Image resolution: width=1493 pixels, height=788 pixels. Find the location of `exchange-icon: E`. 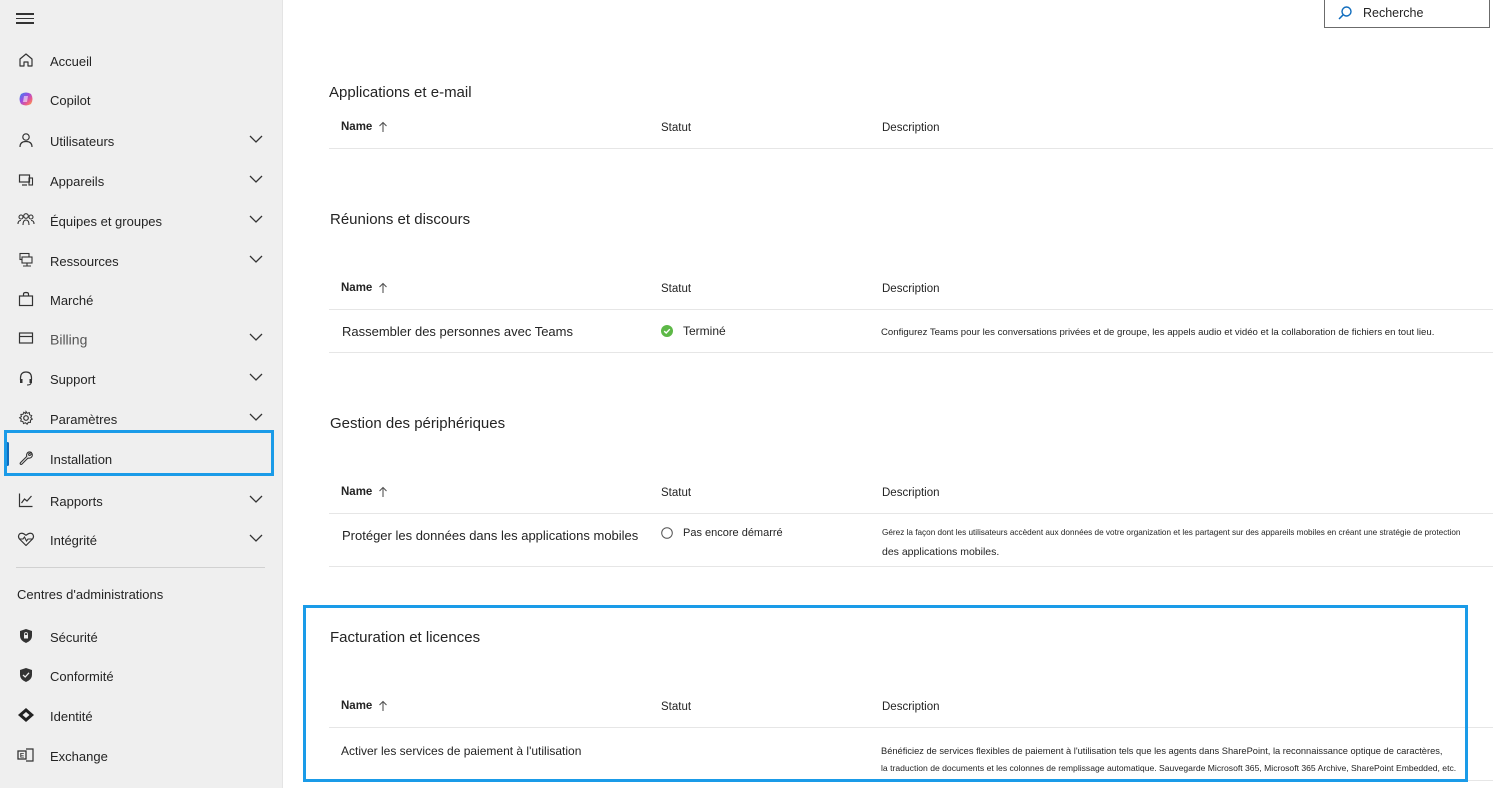

exchange-icon: E is located at coordinates (26, 755).